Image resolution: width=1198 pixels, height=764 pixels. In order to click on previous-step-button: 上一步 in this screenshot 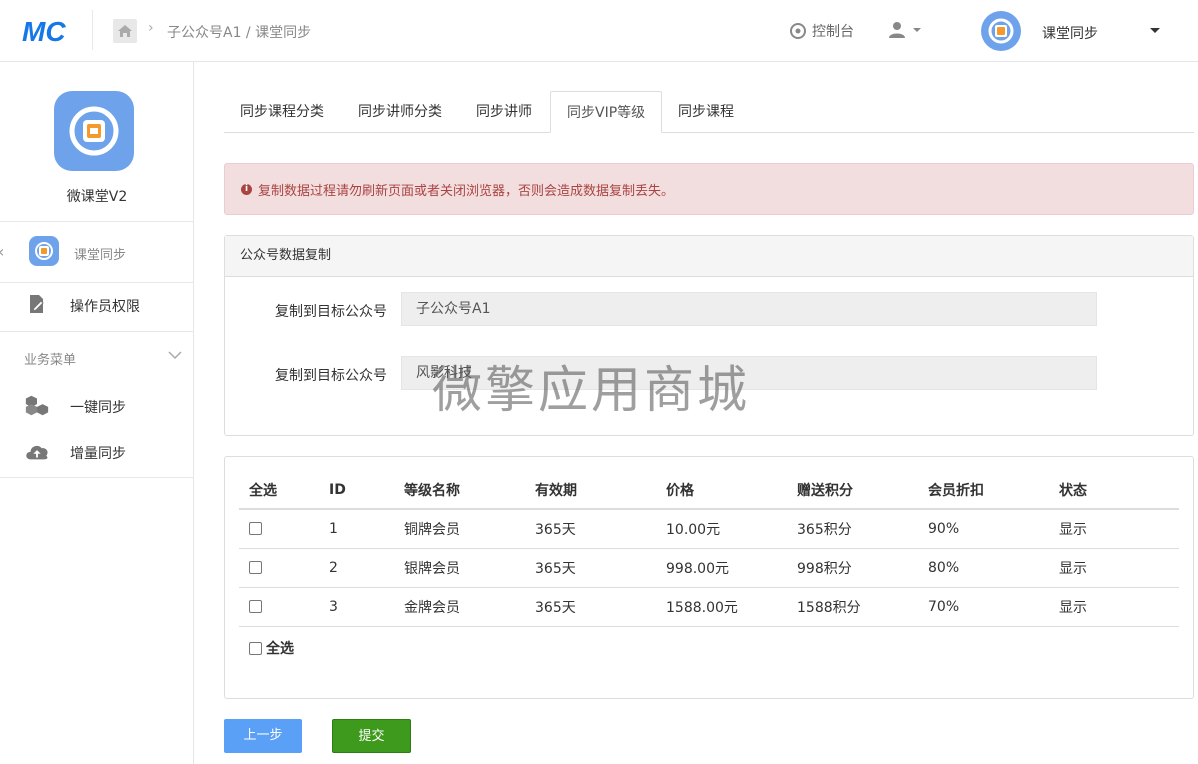, I will do `click(263, 736)`.